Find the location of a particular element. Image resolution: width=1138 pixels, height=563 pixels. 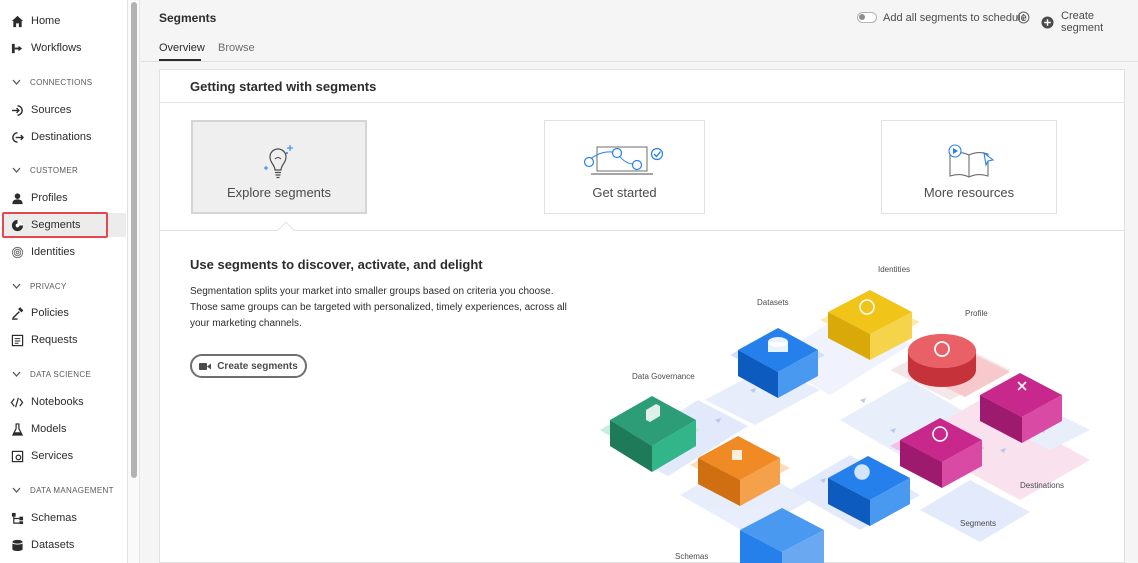

sidebar-item-label: Notebooks is located at coordinates (57, 402).